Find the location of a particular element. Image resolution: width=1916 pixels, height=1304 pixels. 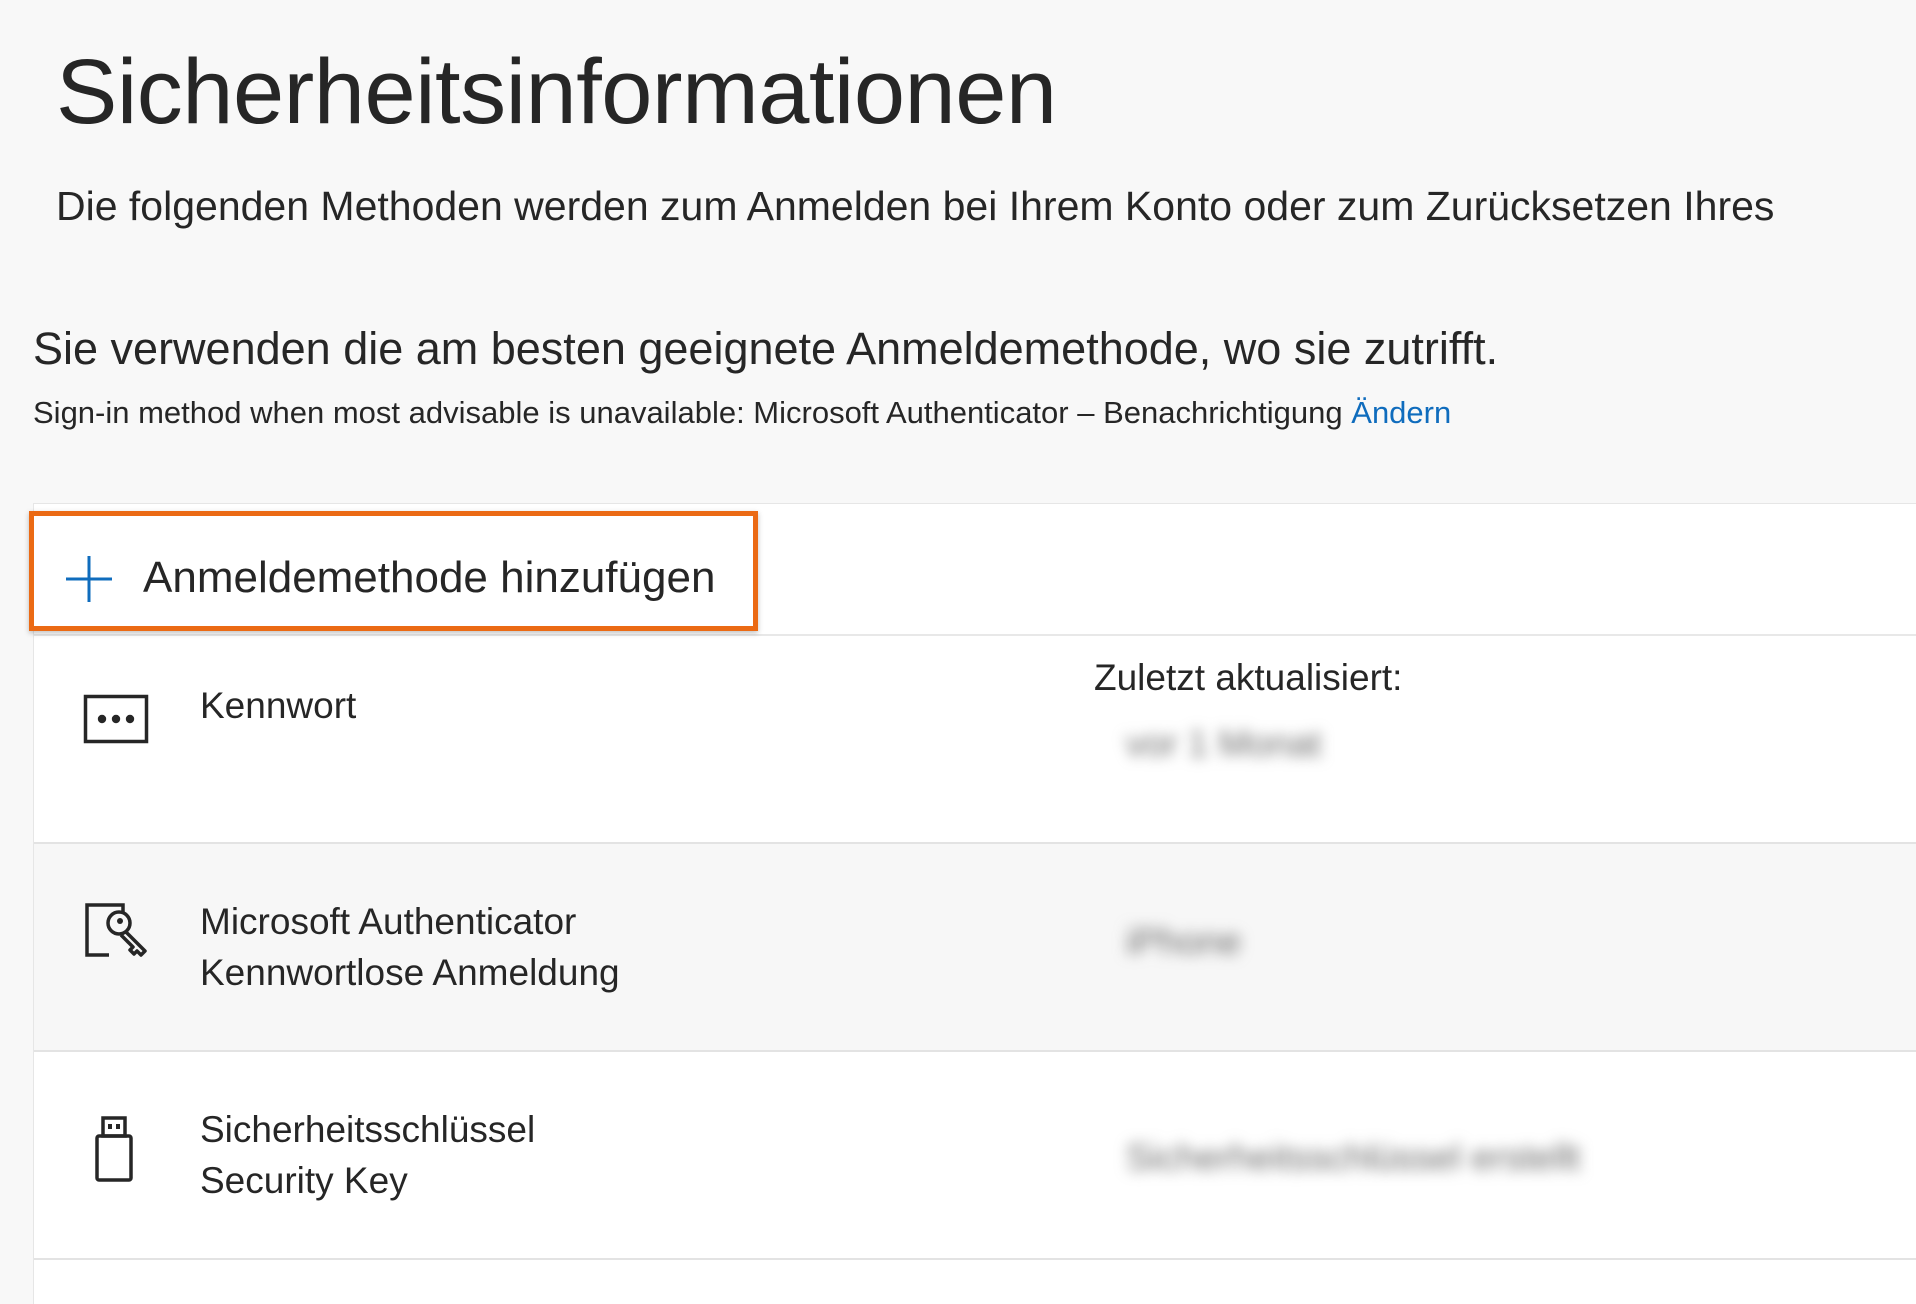

add-method-label: Anmeldemethode hinzufügen is located at coordinates (429, 577).